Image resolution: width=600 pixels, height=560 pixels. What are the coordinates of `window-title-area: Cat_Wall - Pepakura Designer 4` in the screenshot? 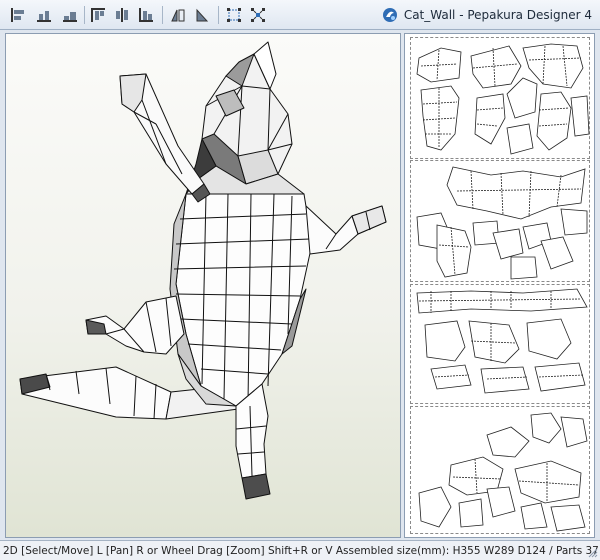 It's located at (487, 15).